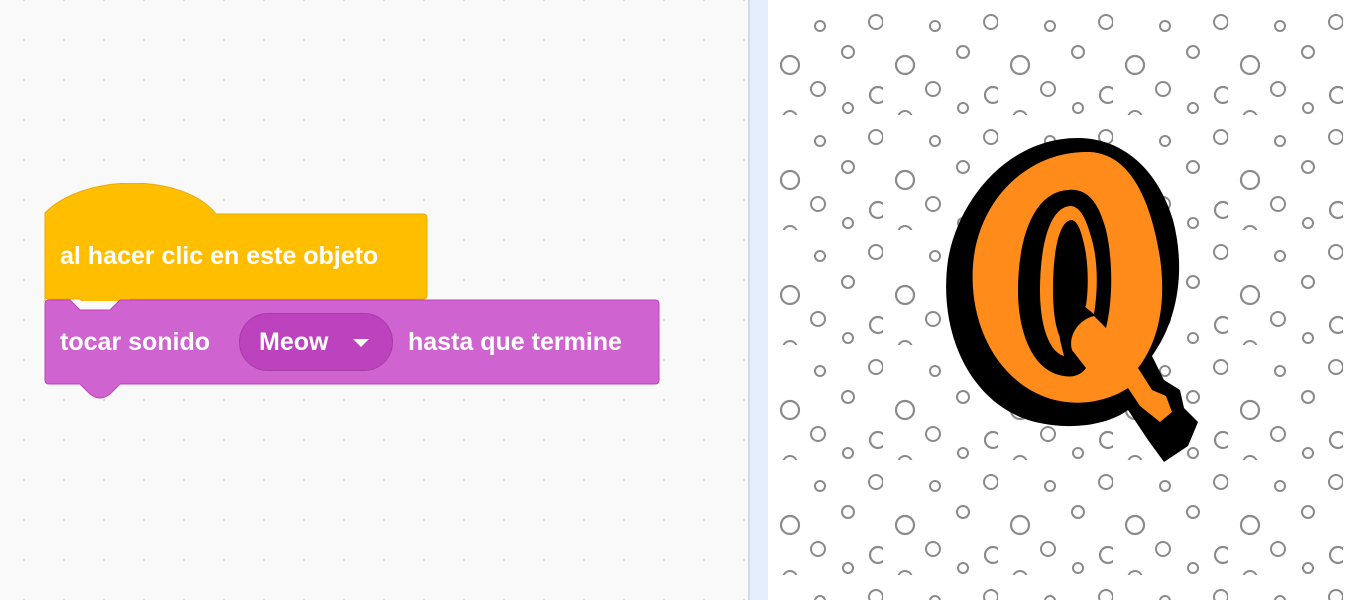  I want to click on when-sprite-clicked-block: al hacer clic en este objeto, so click(236, 242).